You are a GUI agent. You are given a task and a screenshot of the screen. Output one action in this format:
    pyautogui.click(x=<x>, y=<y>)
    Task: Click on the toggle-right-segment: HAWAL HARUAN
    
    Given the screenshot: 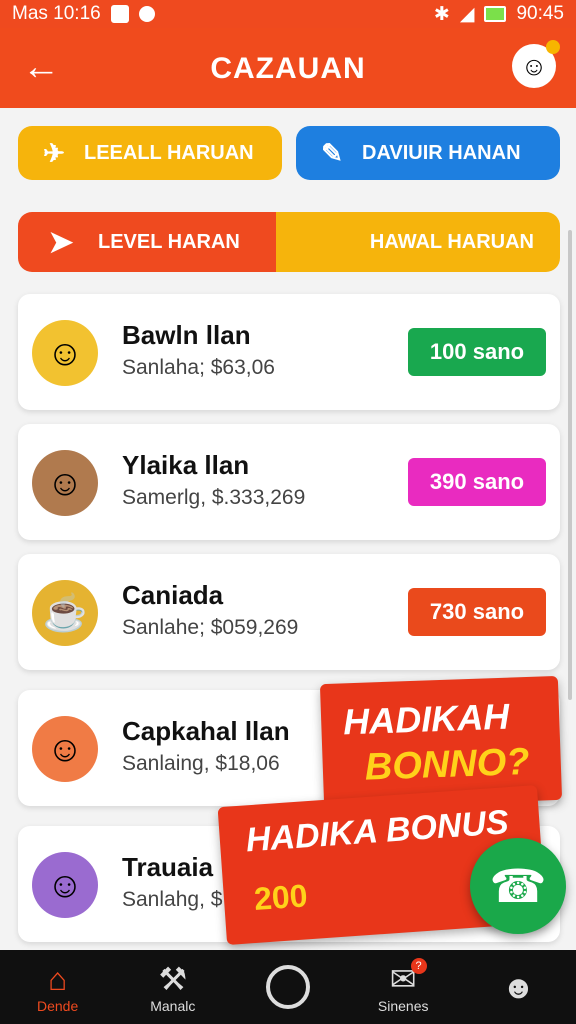 What is the action you would take?
    pyautogui.click(x=418, y=242)
    